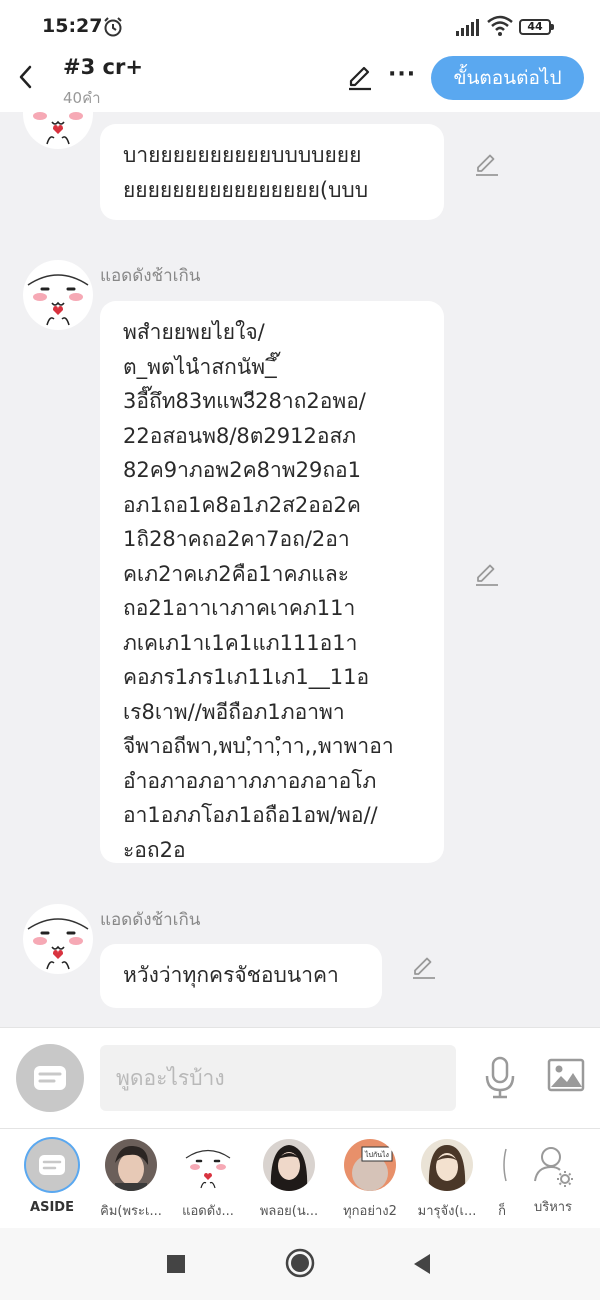 The width and height of the screenshot is (600, 1300). What do you see at coordinates (176, 1264) in the screenshot?
I see `recents-icon` at bounding box center [176, 1264].